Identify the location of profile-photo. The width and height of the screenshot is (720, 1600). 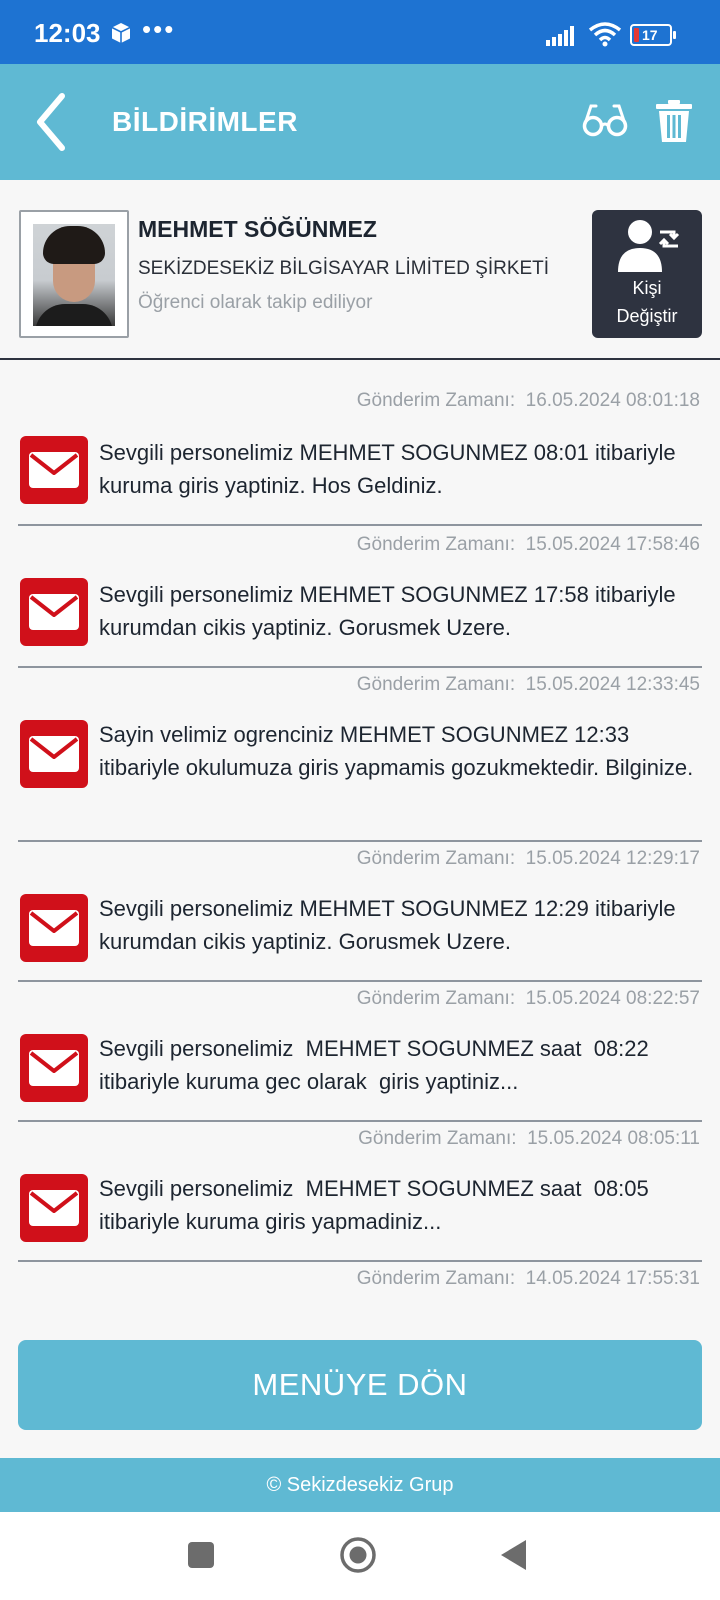
(74, 275).